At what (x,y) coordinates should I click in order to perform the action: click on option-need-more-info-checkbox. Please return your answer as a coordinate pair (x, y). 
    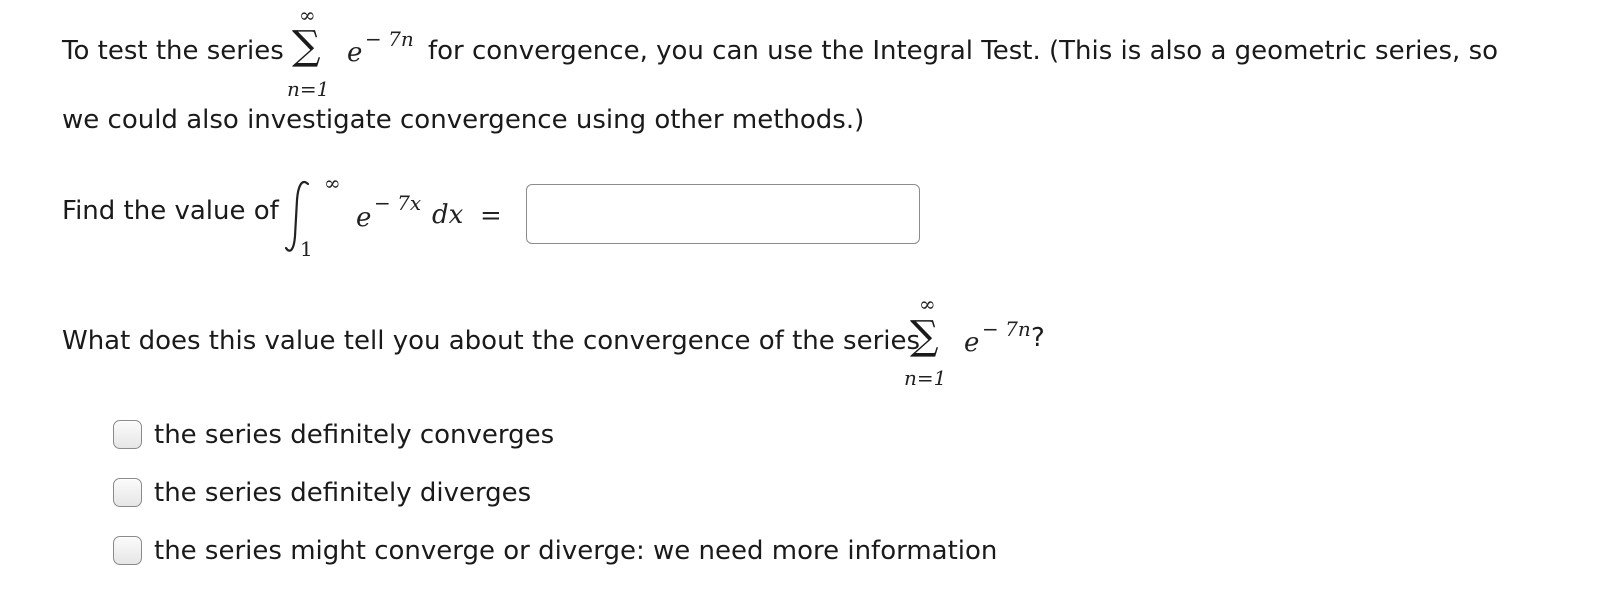
    Looking at the image, I should click on (127, 550).